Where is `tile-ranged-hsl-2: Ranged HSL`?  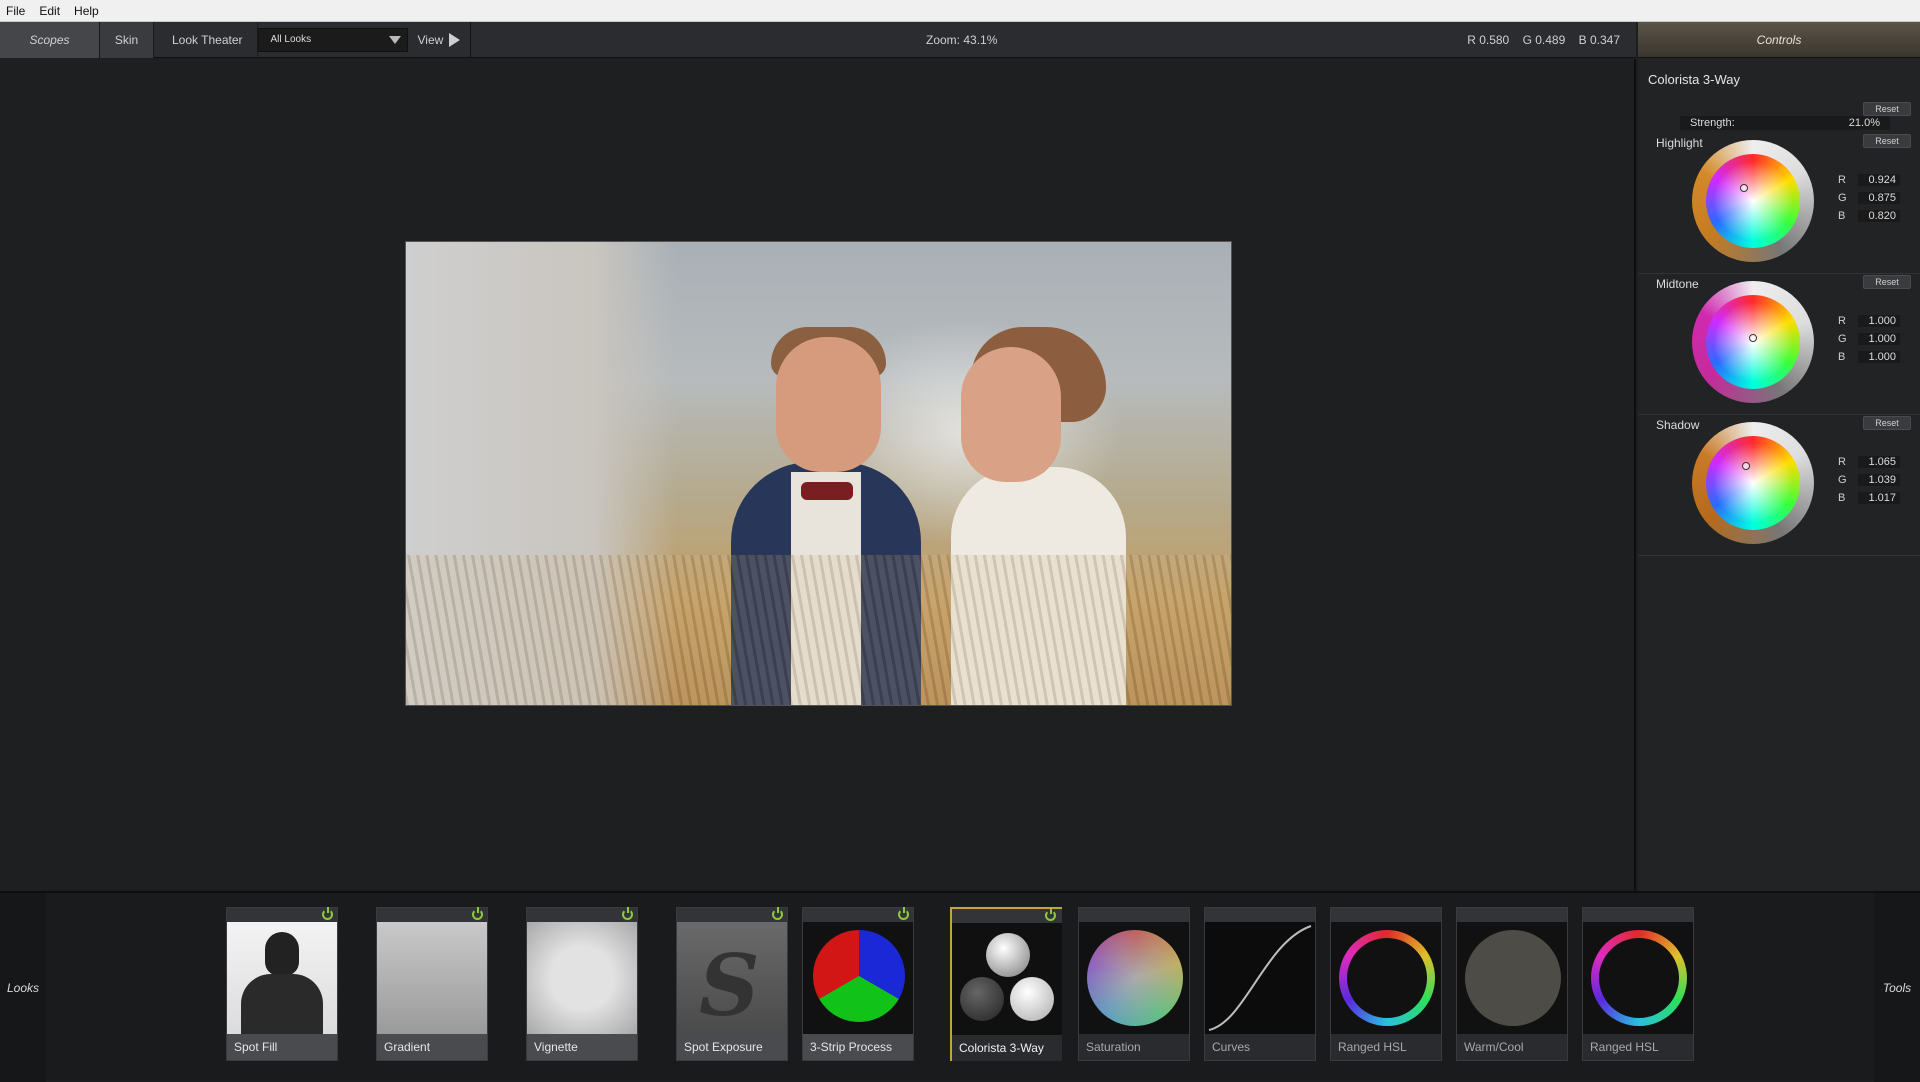 tile-ranged-hsl-2: Ranged HSL is located at coordinates (1638, 984).